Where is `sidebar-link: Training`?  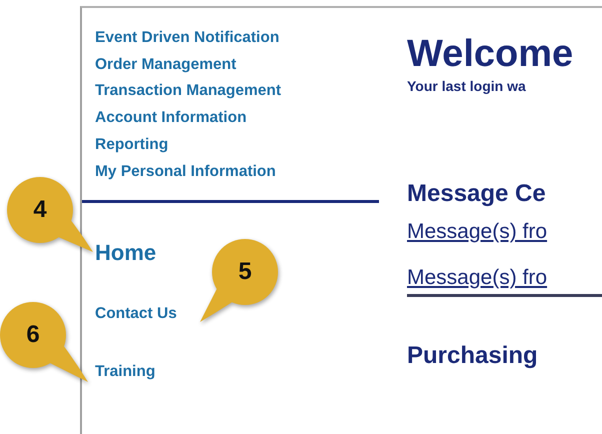
sidebar-link: Training is located at coordinates (125, 372).